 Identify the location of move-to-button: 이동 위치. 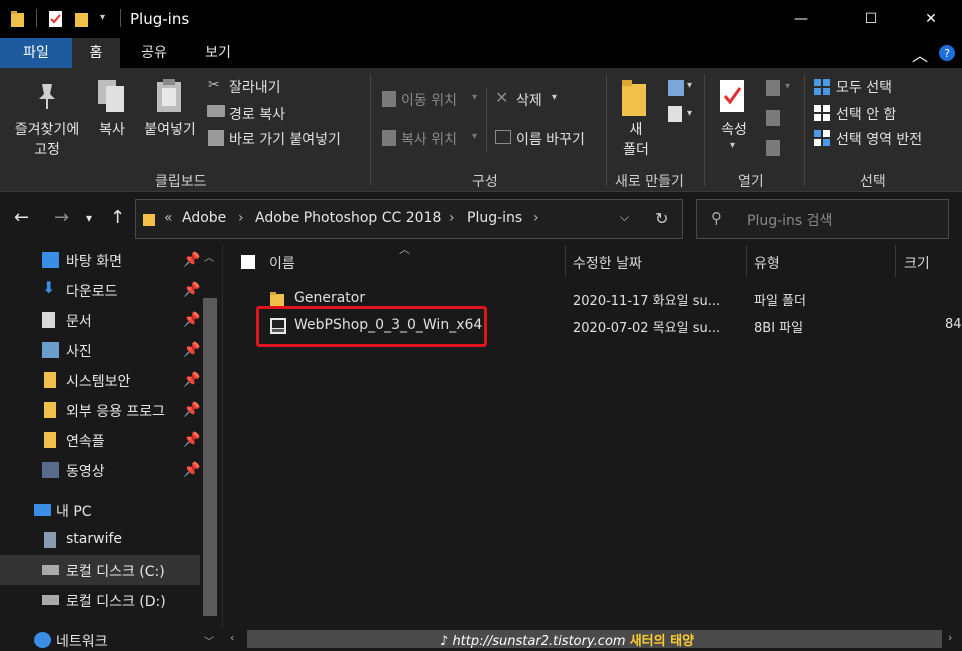
(429, 100).